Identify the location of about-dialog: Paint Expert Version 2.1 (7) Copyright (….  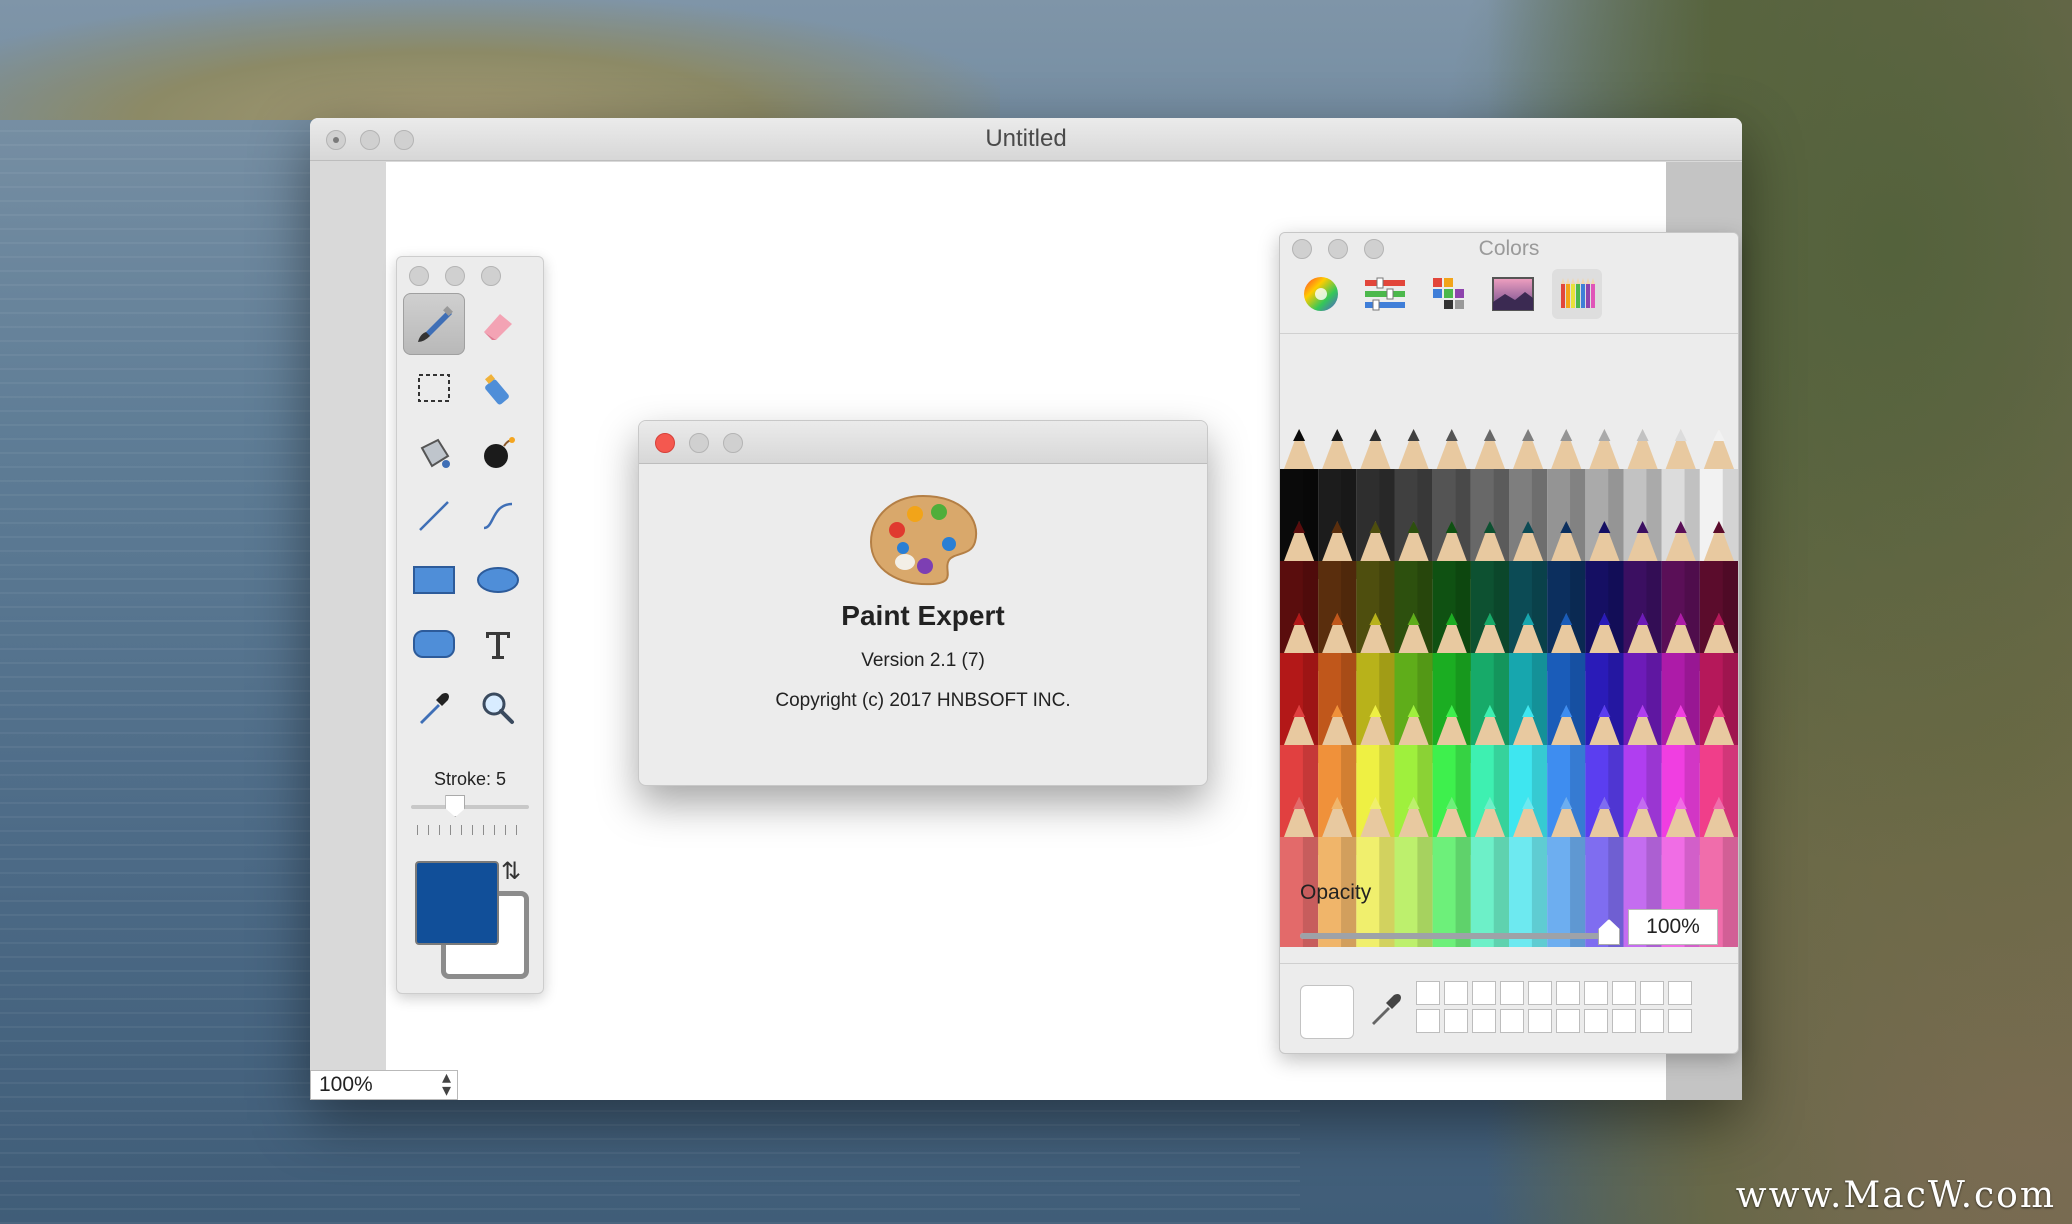
(923, 603).